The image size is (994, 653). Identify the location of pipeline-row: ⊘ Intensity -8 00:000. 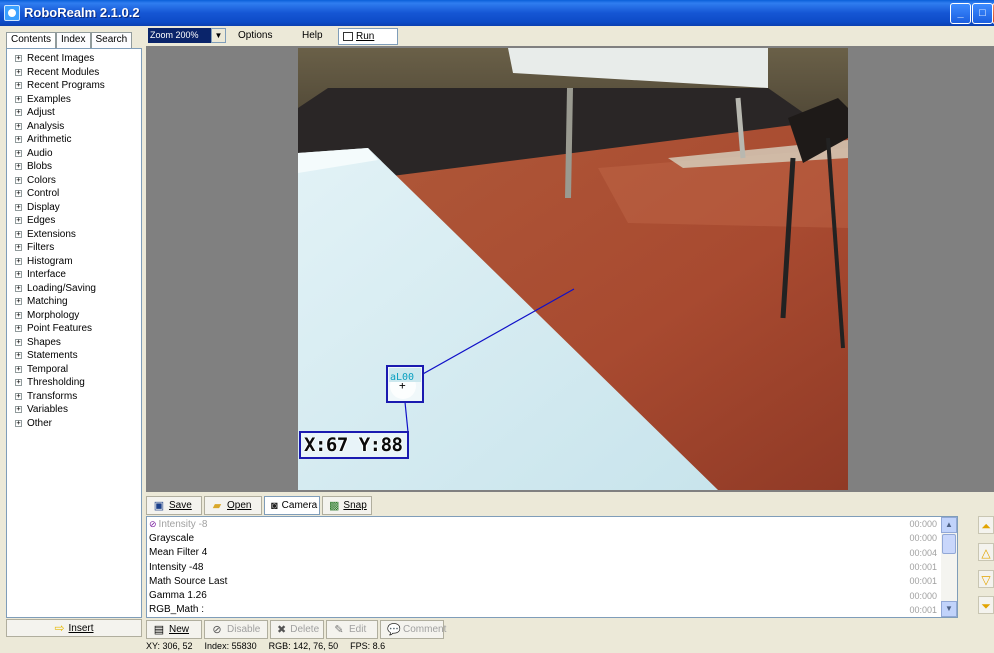
(552, 524).